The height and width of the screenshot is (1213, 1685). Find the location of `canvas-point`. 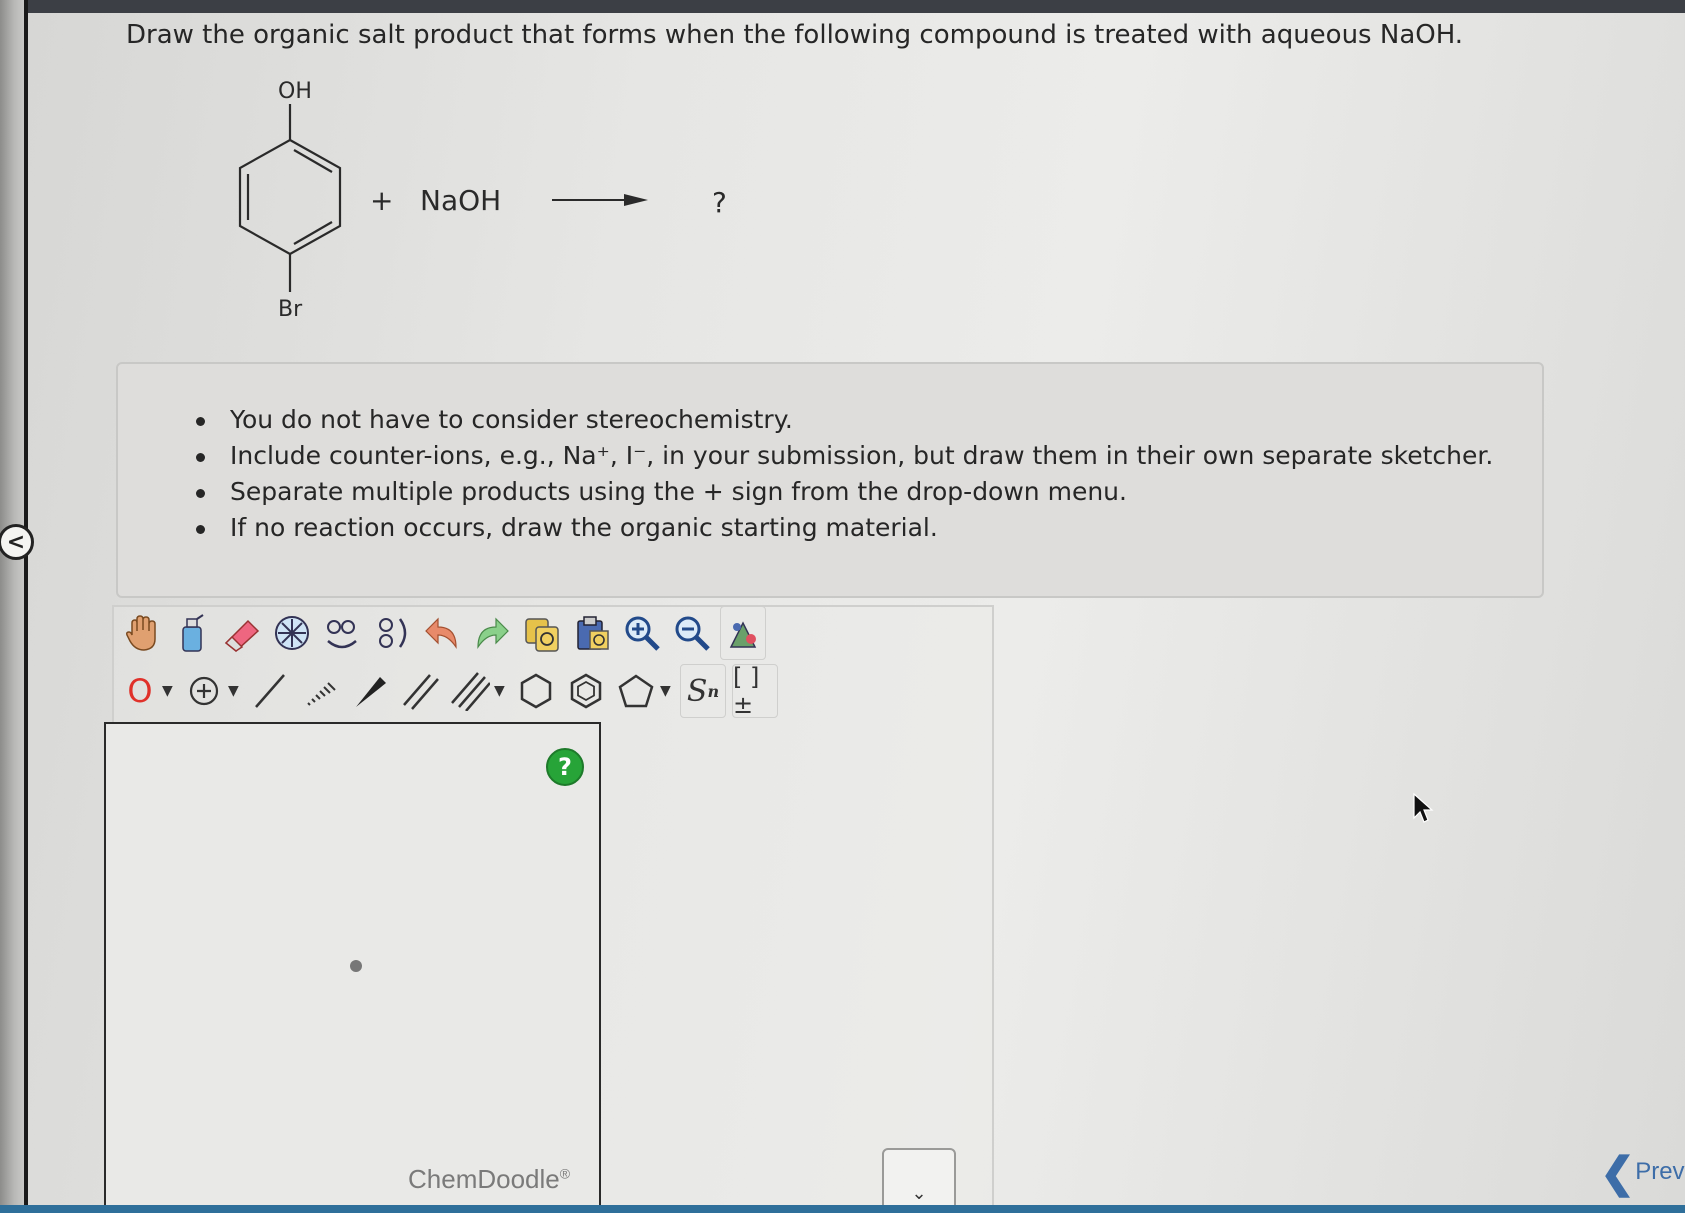

canvas-point is located at coordinates (356, 966).